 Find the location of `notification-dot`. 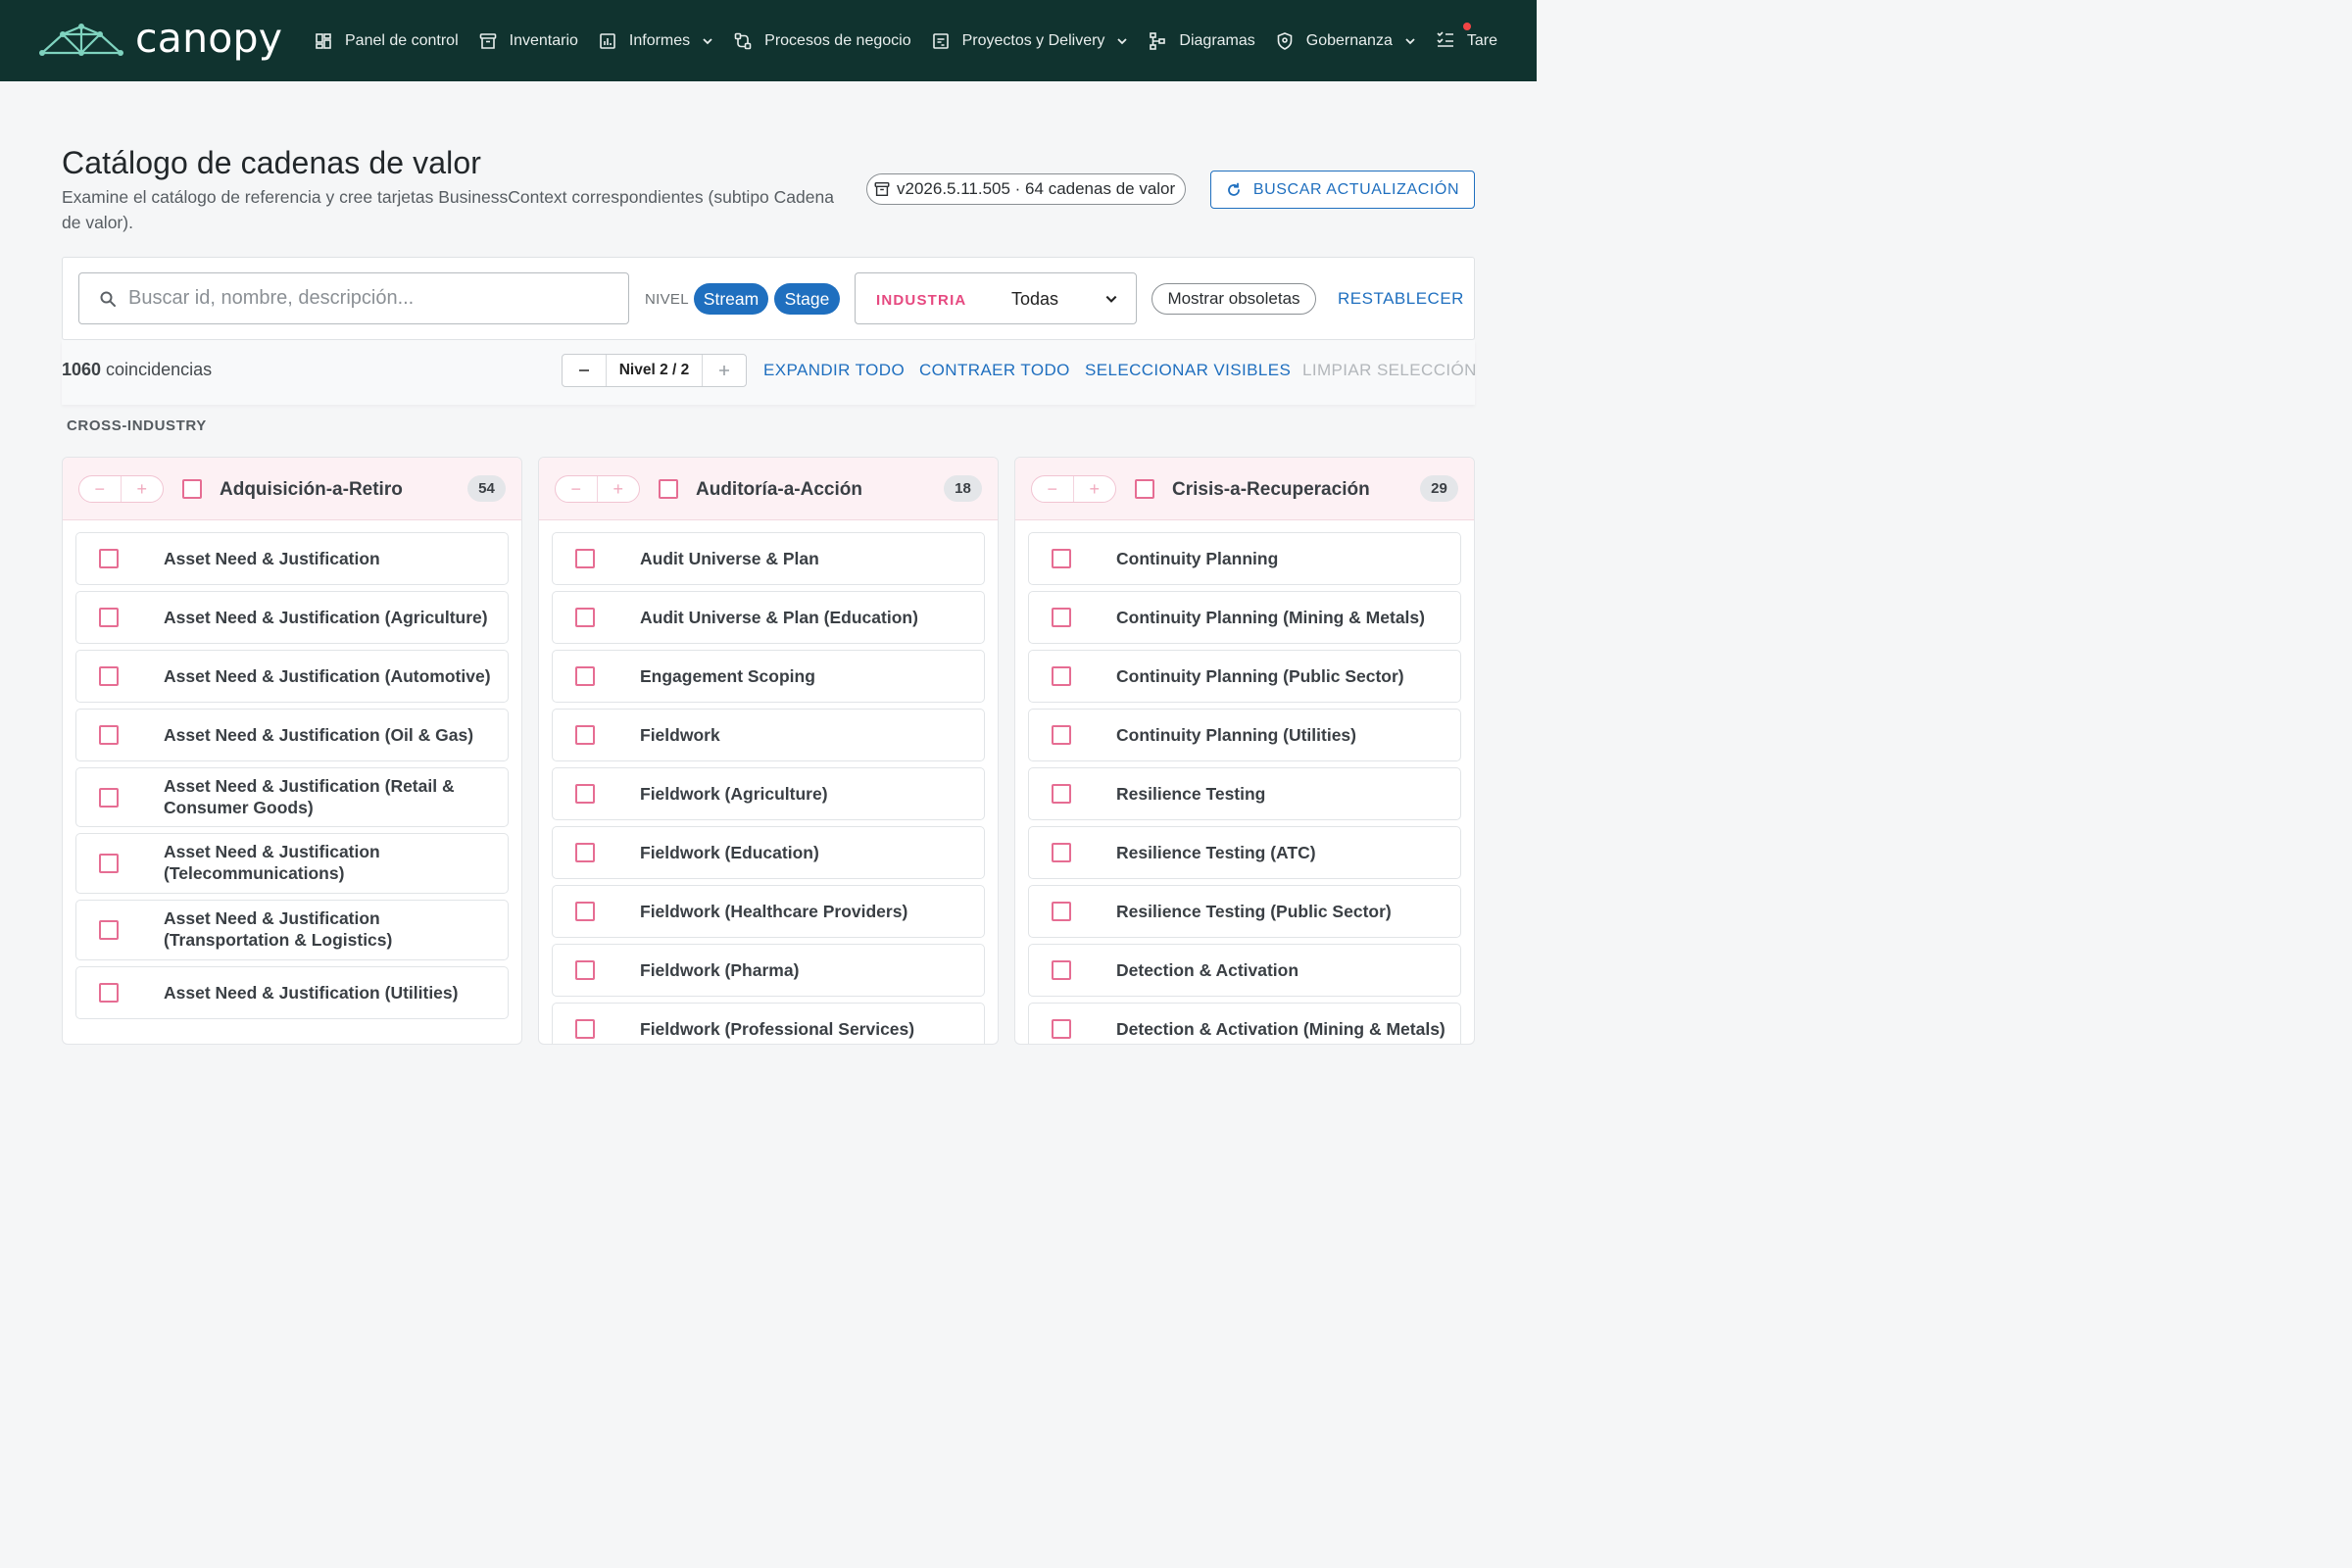

notification-dot is located at coordinates (1466, 26).